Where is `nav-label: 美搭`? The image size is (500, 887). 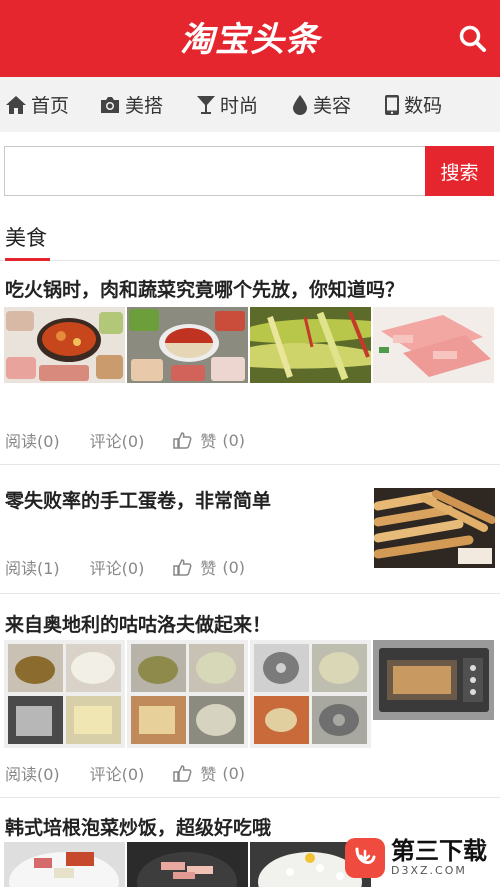
nav-label: 美搭 is located at coordinates (144, 106).